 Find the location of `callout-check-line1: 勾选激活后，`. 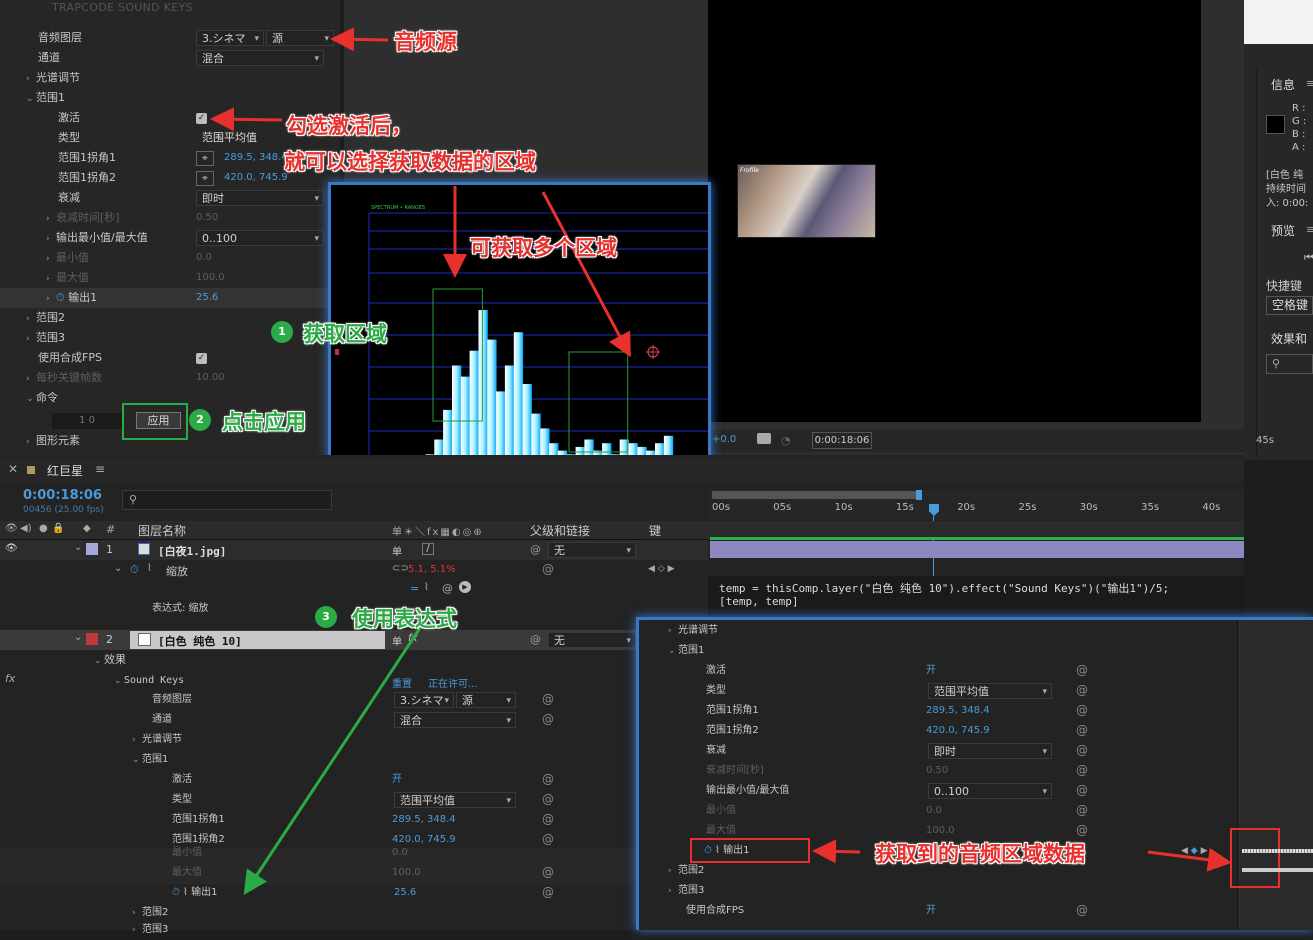

callout-check-line1: 勾选激活后， is located at coordinates (349, 126).